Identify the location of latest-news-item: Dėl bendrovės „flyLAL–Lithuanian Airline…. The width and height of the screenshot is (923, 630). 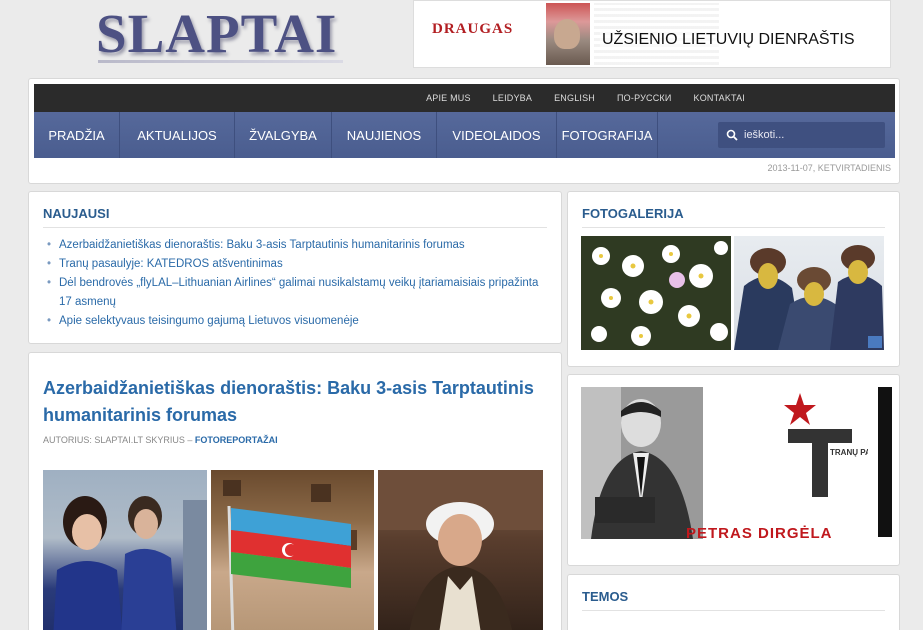
(295, 293).